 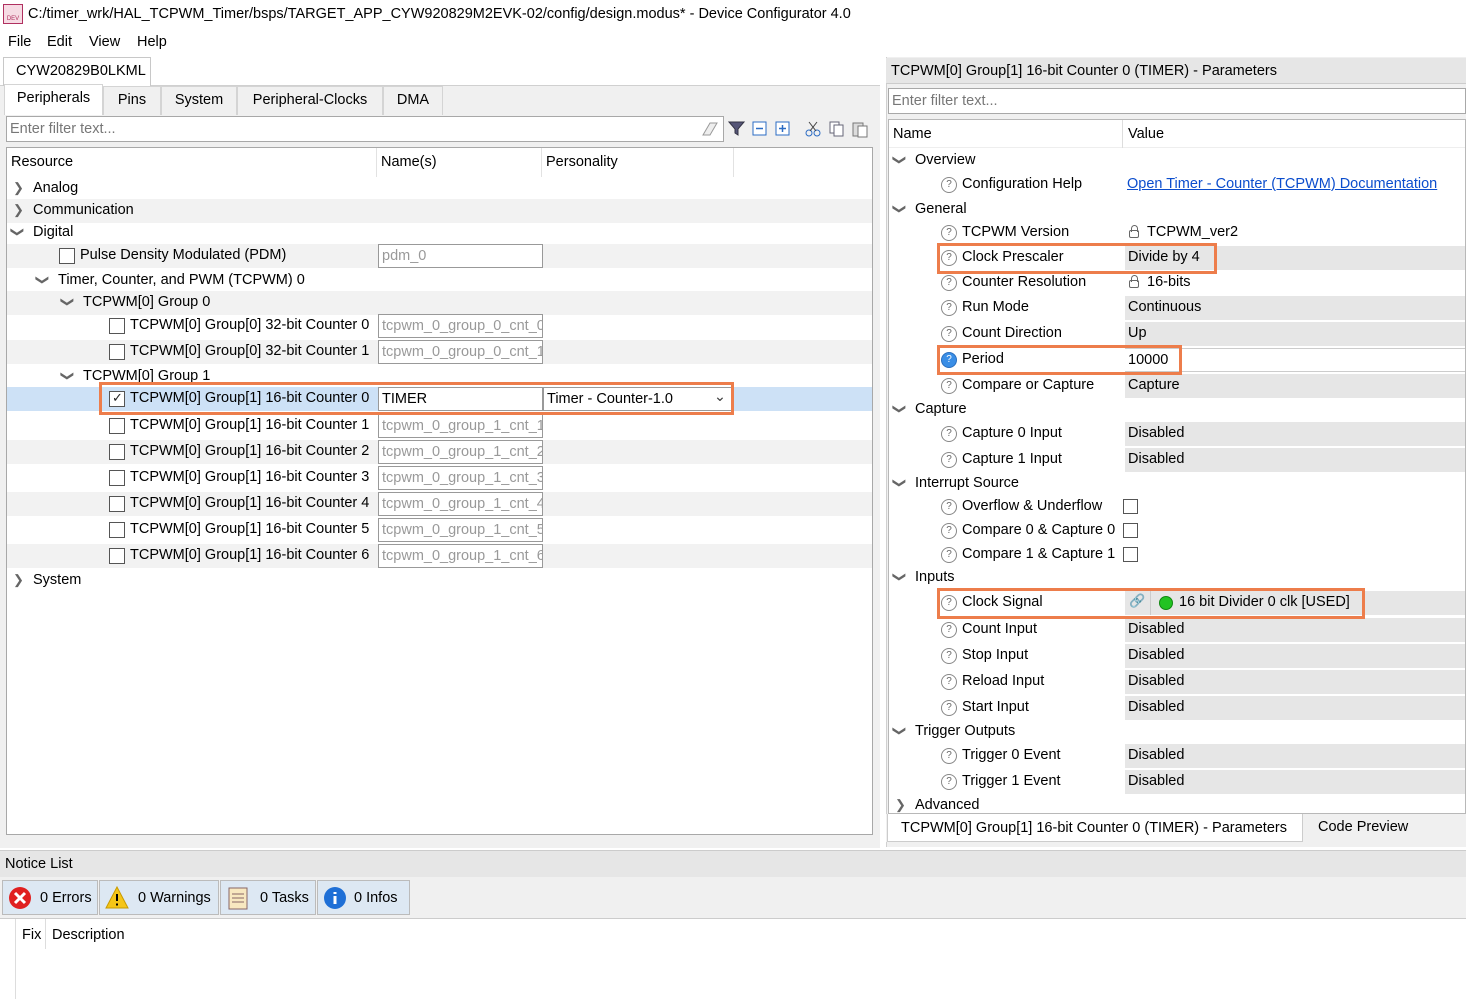 What do you see at coordinates (1146, 134) in the screenshot?
I see `col-value: Value` at bounding box center [1146, 134].